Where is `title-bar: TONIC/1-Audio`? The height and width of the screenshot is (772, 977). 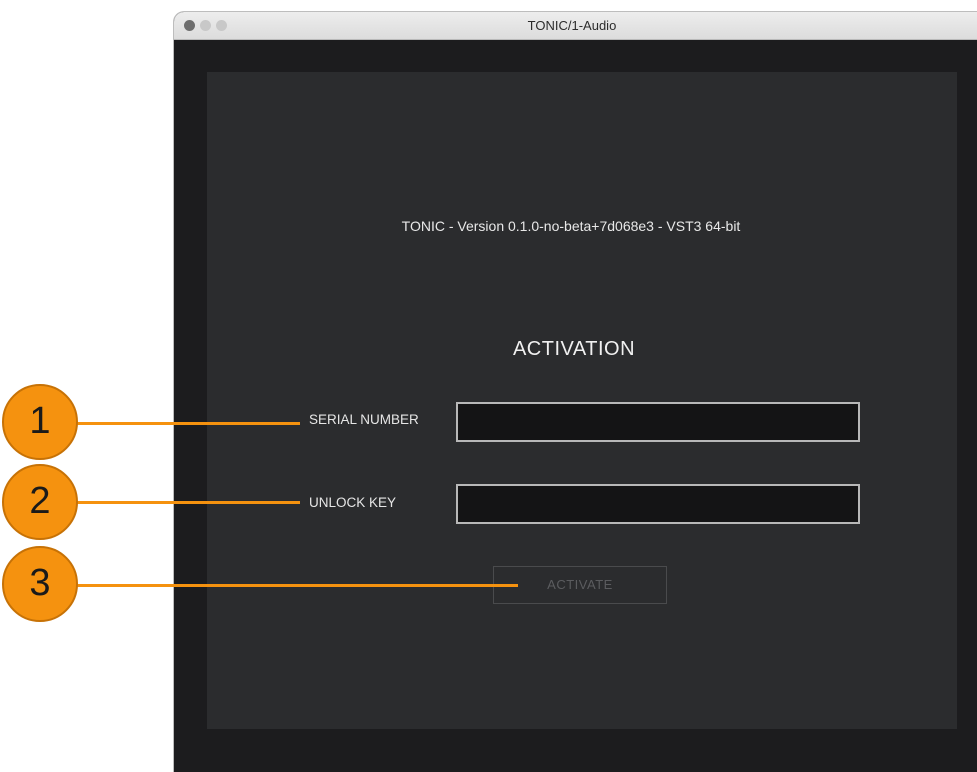 title-bar: TONIC/1-Audio is located at coordinates (575, 26).